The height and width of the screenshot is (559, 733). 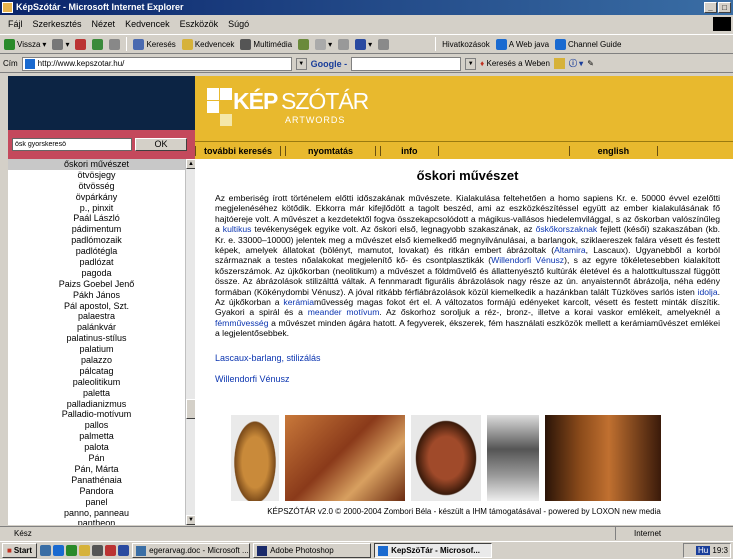 What do you see at coordinates (329, 64) in the screenshot?
I see `google-toolbar-logo: Google -` at bounding box center [329, 64].